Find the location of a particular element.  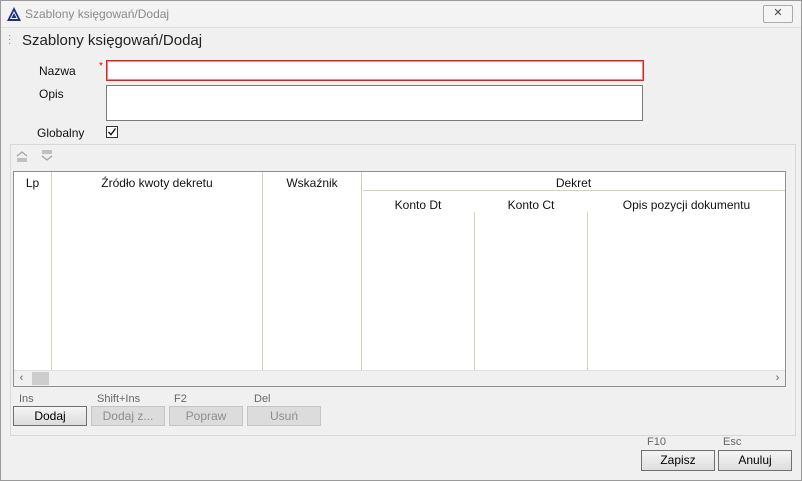

shortcut-hint: F2 is located at coordinates (180, 399).